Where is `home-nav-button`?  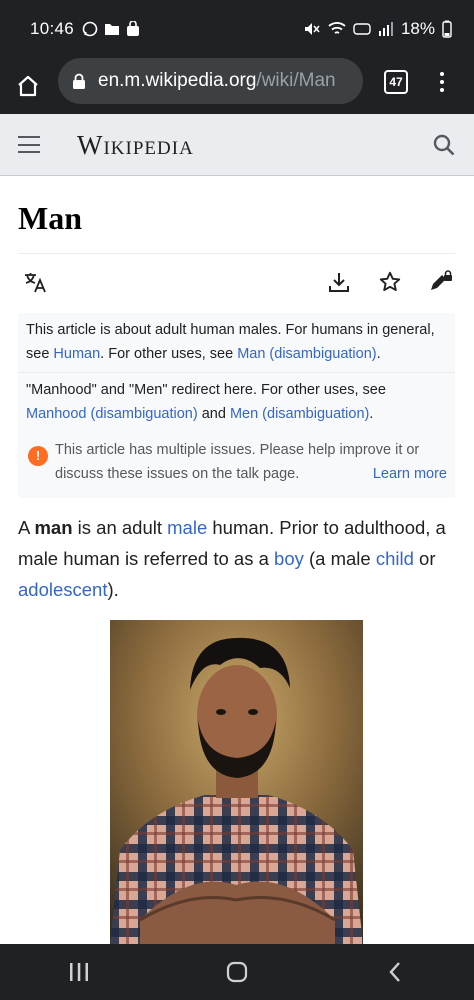 home-nav-button is located at coordinates (237, 972).